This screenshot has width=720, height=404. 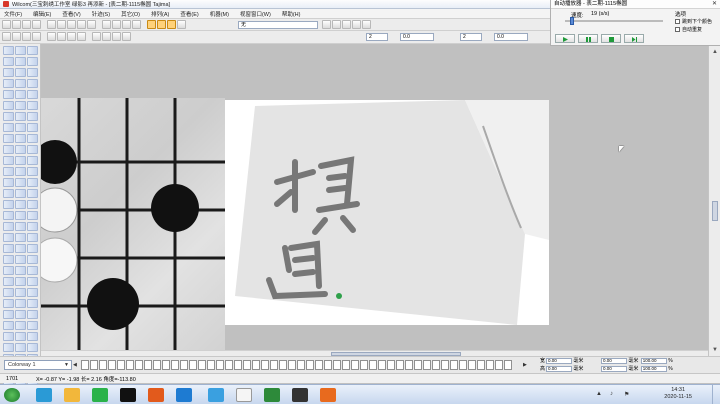 I want to click on height-field: 0.00, so click(x=559, y=368).